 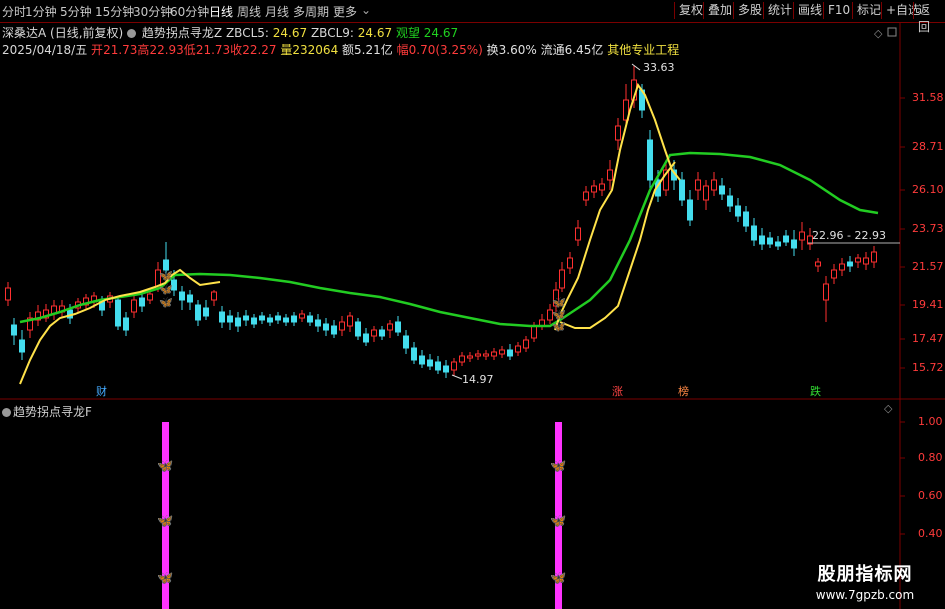 What do you see at coordinates (52, 412) in the screenshot?
I see `sub-indicator-name: 趋势拐点寻龙F` at bounding box center [52, 412].